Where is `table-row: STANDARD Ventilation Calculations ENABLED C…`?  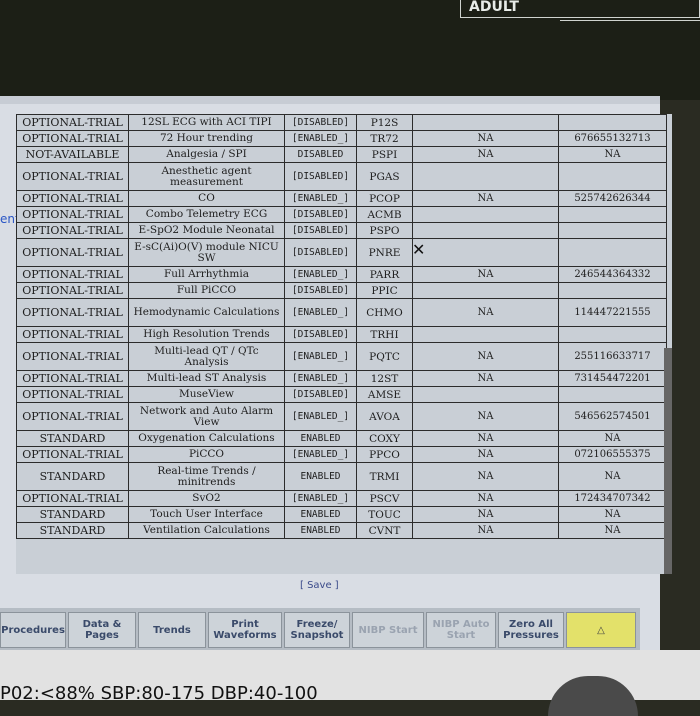
table-row: STANDARD Ventilation Calculations ENABLED C… is located at coordinates (341, 530).